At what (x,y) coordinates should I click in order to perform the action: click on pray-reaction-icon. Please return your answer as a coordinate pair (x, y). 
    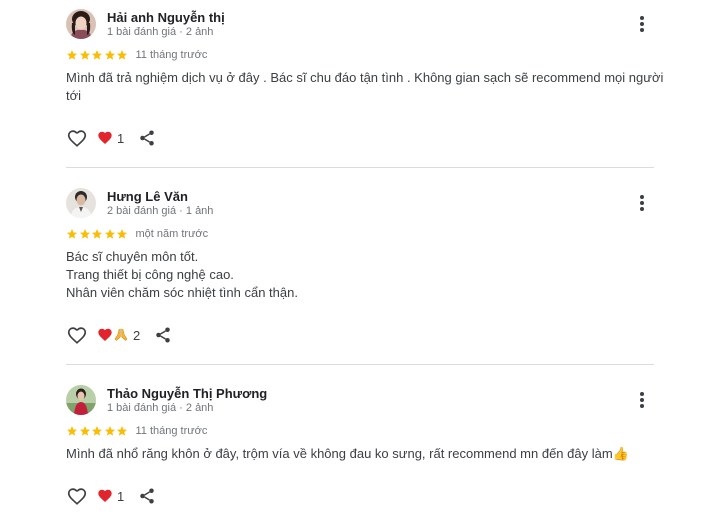
    Looking at the image, I should click on (121, 334).